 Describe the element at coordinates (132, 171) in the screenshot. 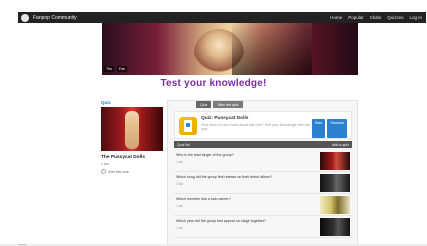

I see `join-row: Join this club` at that location.